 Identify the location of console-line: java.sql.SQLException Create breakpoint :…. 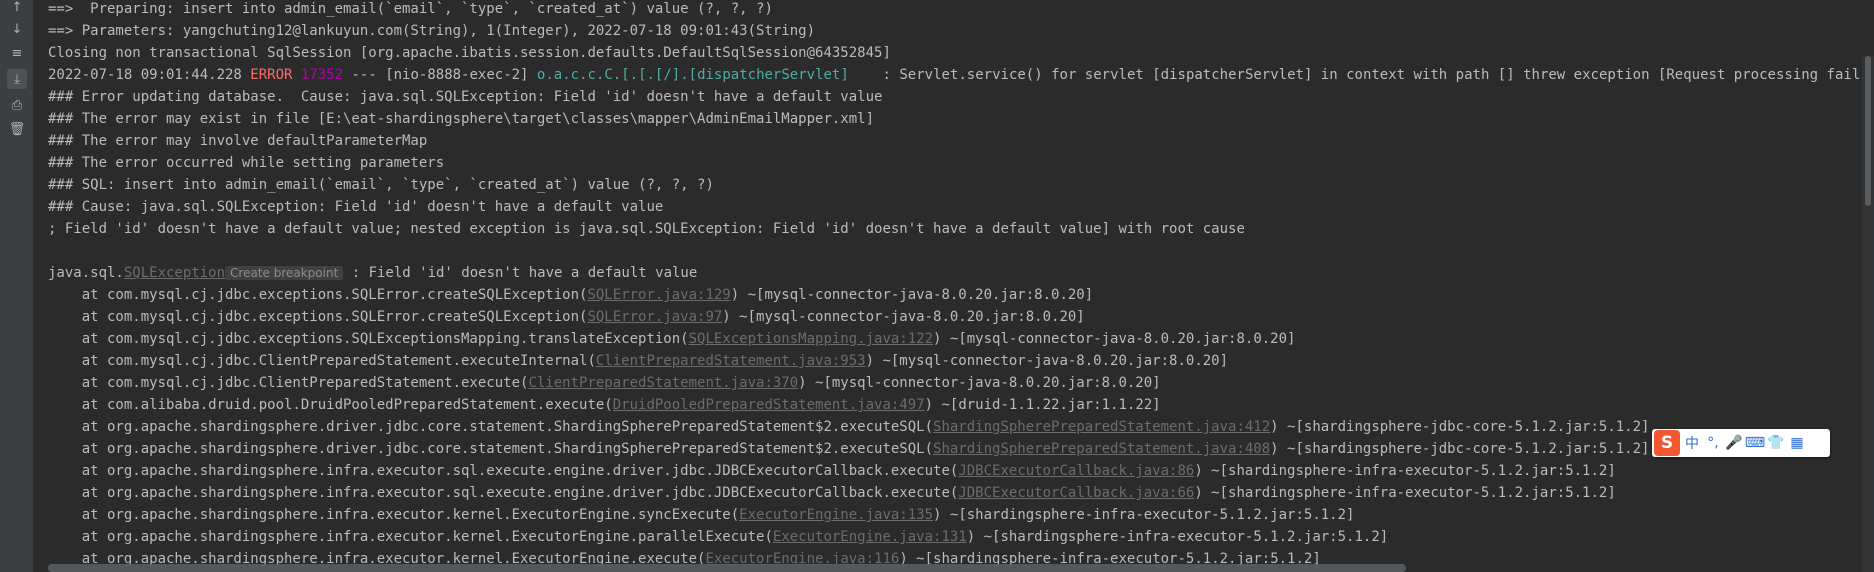
(372, 273).